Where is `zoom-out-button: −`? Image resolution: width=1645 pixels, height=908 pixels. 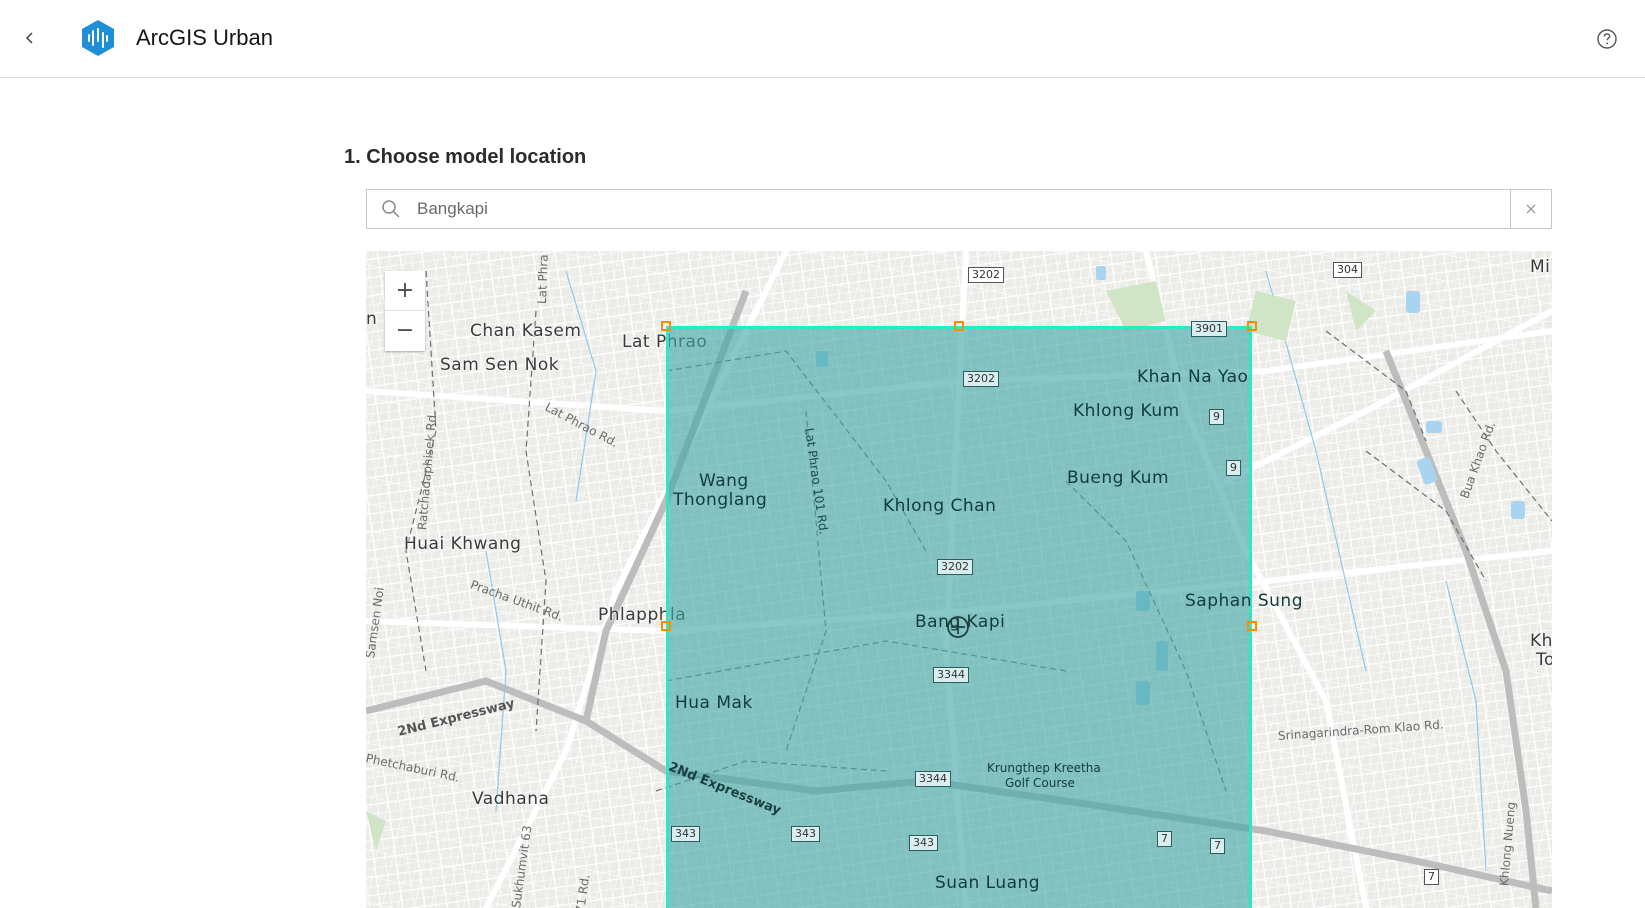 zoom-out-button: − is located at coordinates (405, 330).